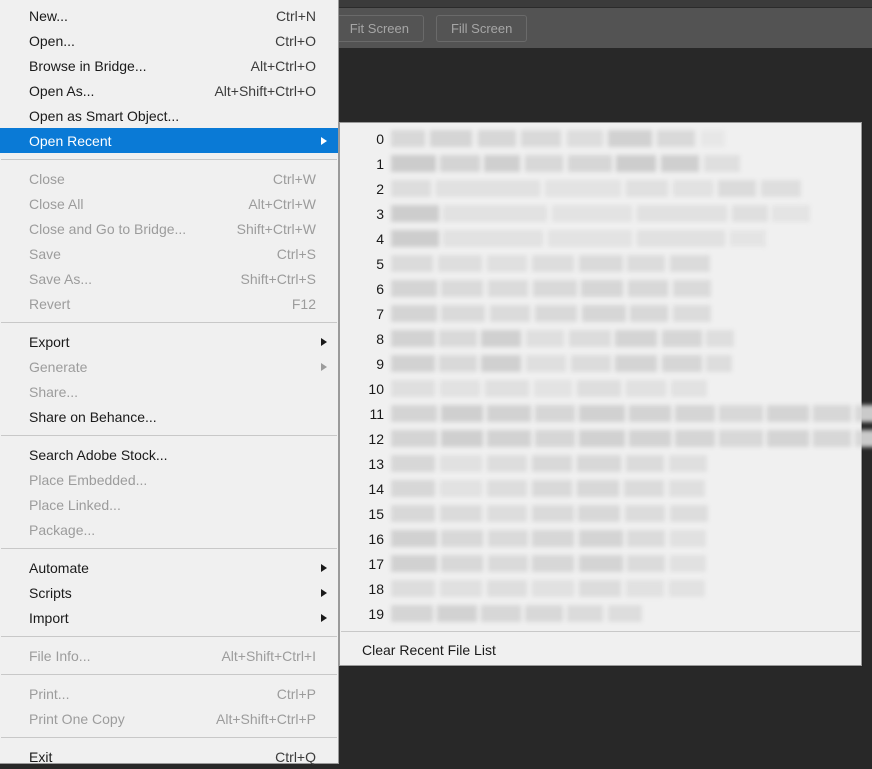 This screenshot has height=769, width=872. What do you see at coordinates (294, 178) in the screenshot?
I see `menu-item-shortcut: Ctrl+W` at bounding box center [294, 178].